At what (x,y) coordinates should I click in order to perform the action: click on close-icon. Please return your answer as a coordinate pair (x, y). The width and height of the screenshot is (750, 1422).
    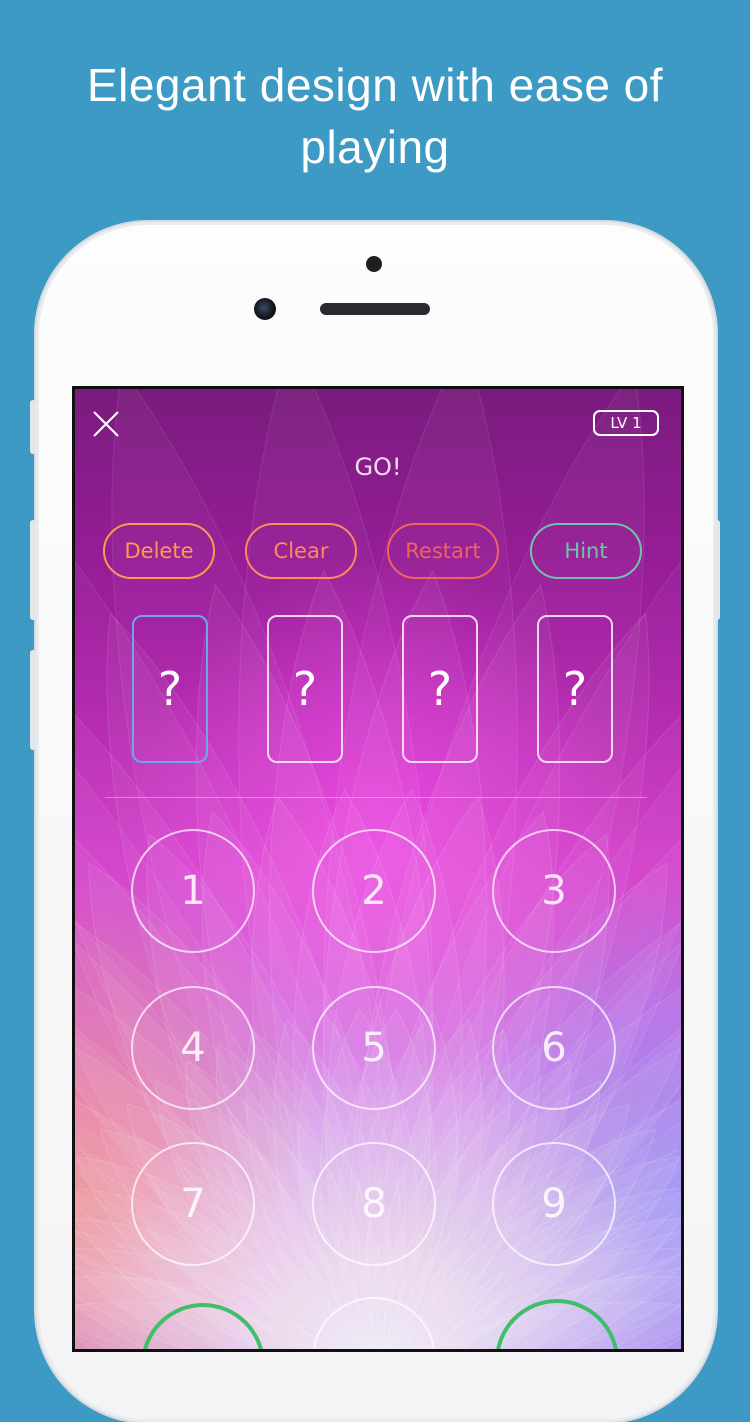
    Looking at the image, I should click on (106, 424).